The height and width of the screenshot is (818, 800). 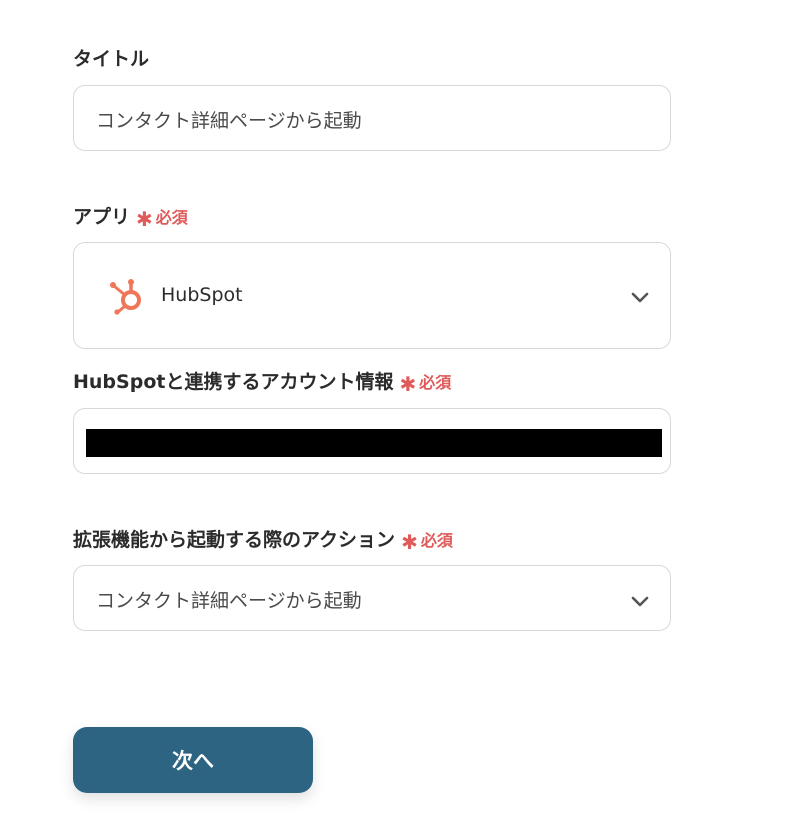 I want to click on action-select-value: コンタクト詳細ページから起動, so click(x=229, y=601).